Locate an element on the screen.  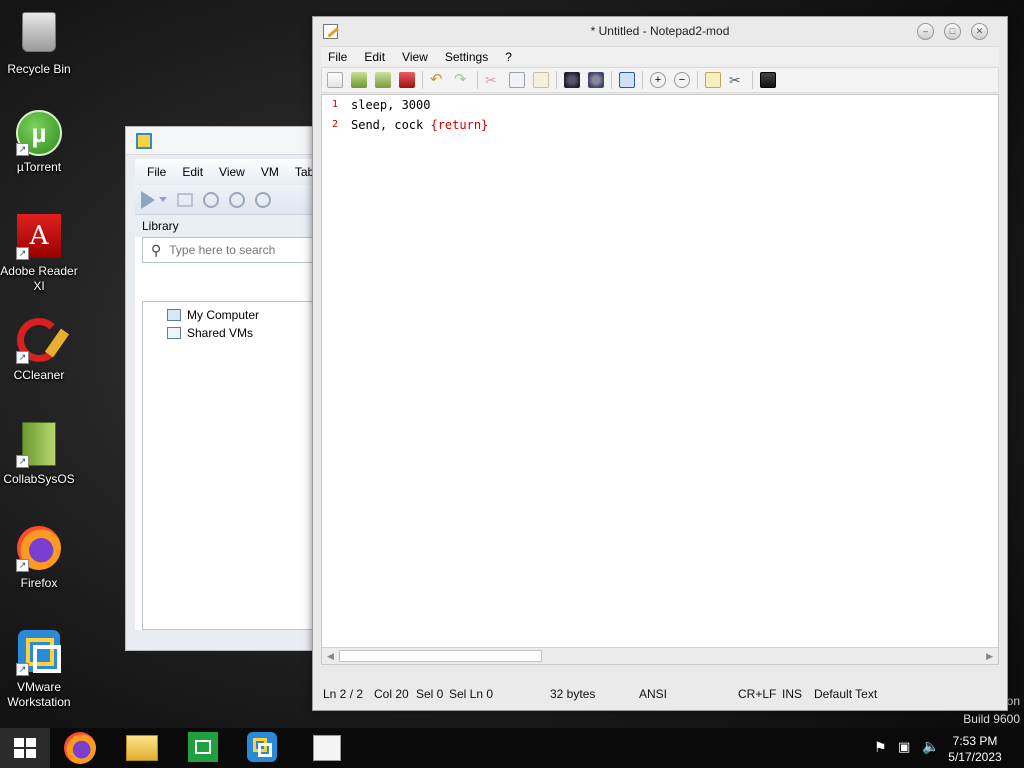
minimize-button: – is located at coordinates (925, 31).